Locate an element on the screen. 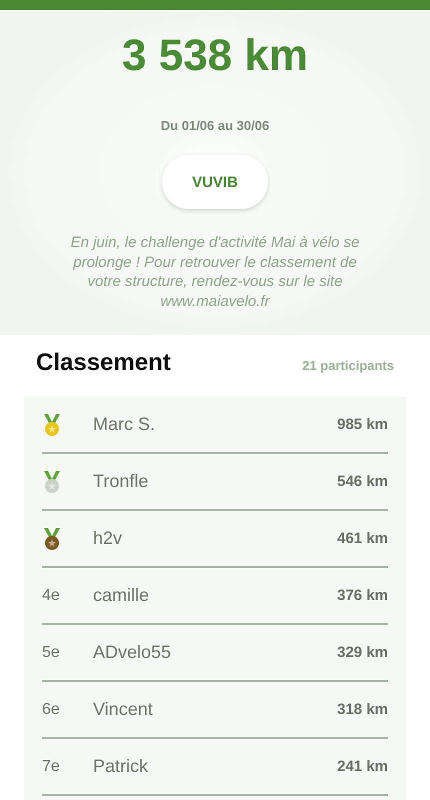  period-text: Du 01/06 au 30/06 is located at coordinates (215, 125).